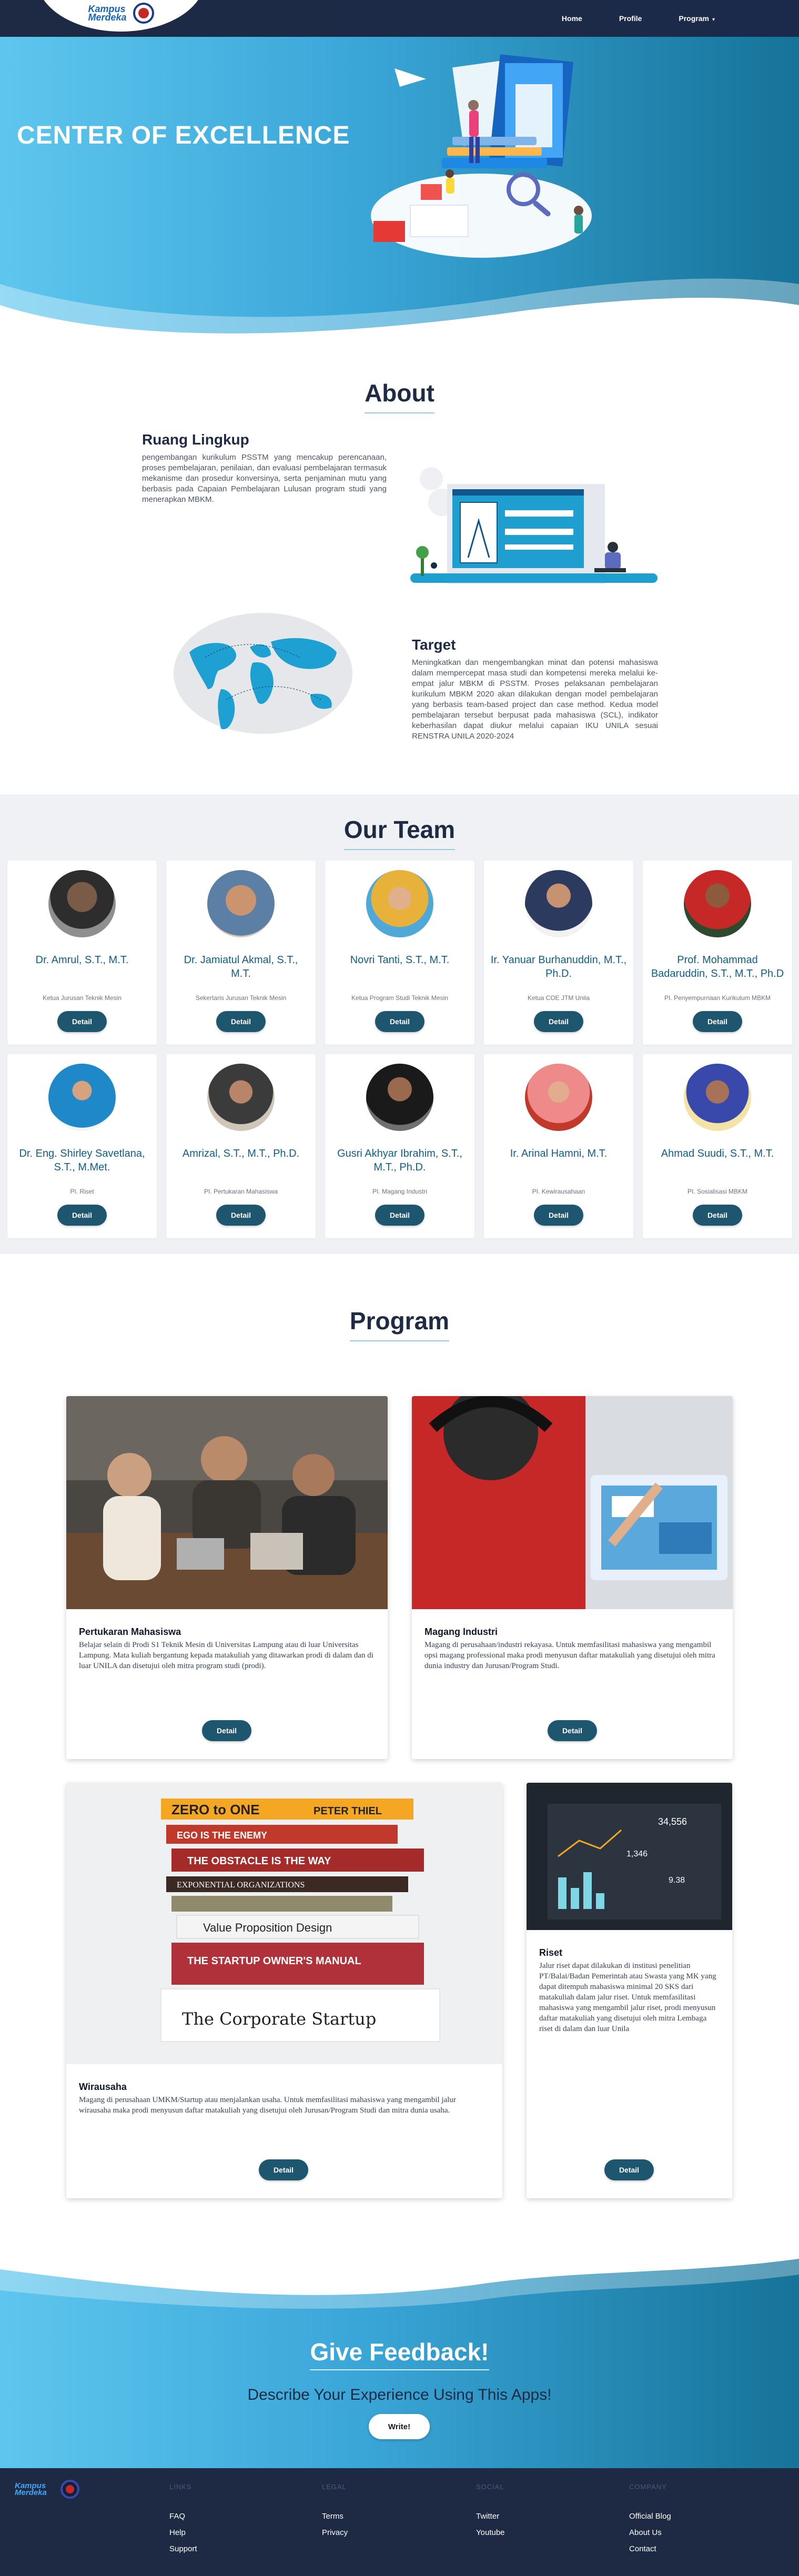 The width and height of the screenshot is (799, 2576). I want to click on ruang-lingkup-heading: Ruang Lingkup, so click(196, 439).